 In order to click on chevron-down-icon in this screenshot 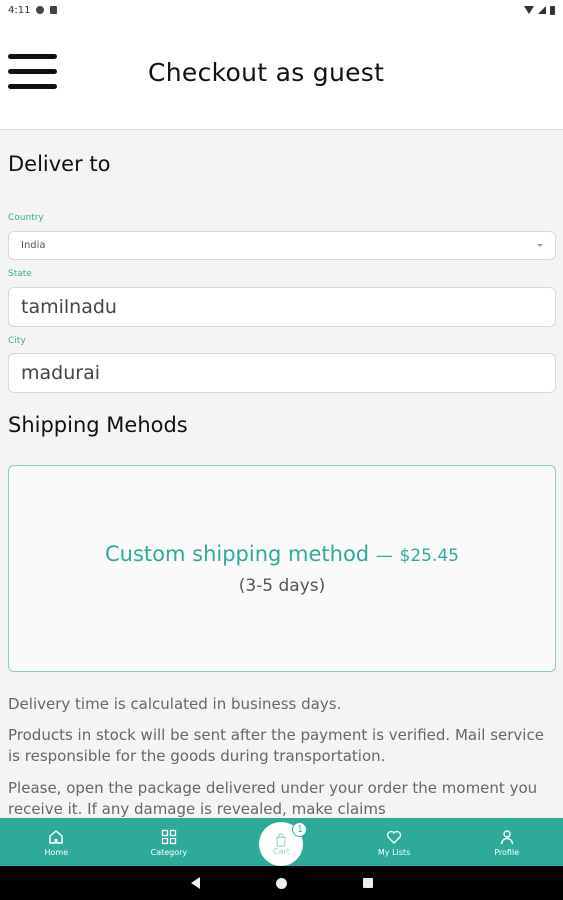, I will do `click(540, 245)`.